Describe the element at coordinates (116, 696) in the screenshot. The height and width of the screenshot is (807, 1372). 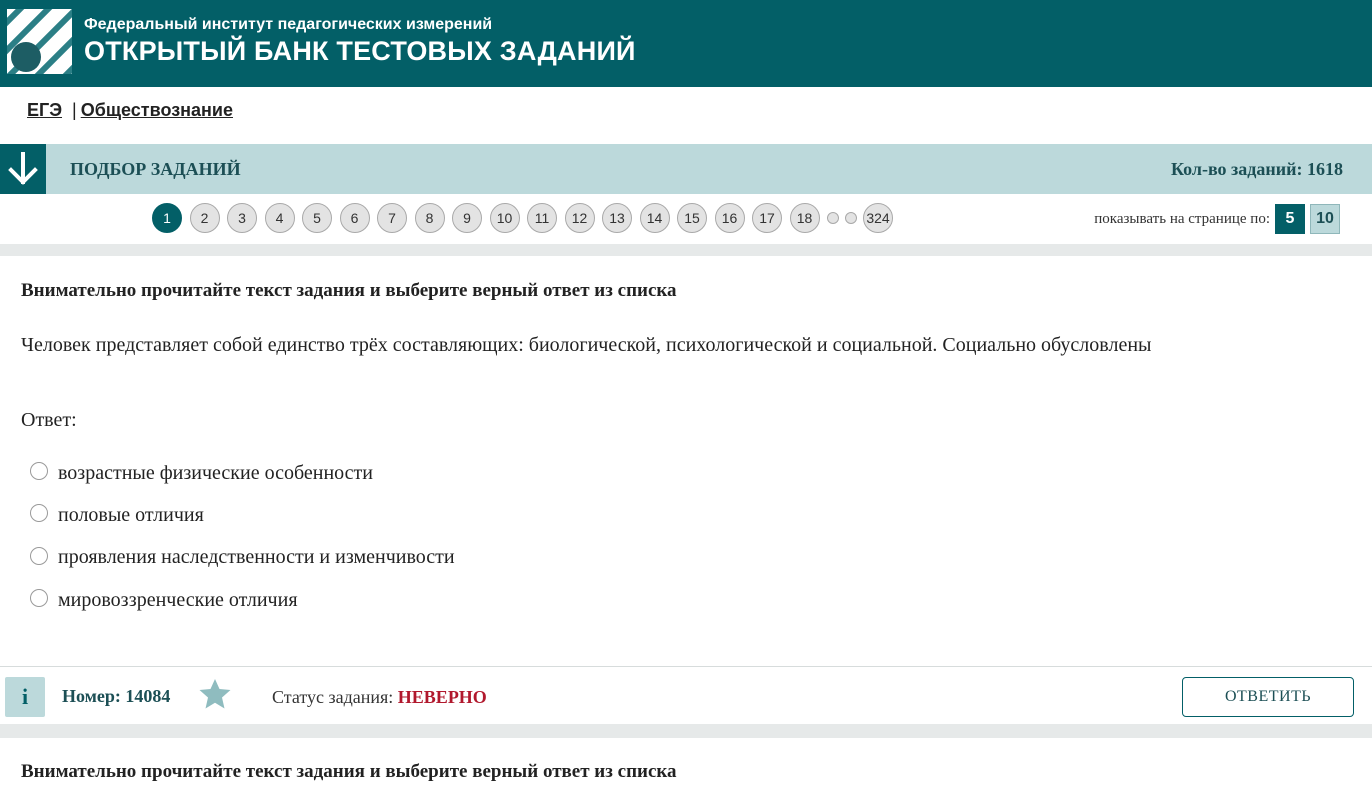
I see `task-number: Номер: 14084` at that location.